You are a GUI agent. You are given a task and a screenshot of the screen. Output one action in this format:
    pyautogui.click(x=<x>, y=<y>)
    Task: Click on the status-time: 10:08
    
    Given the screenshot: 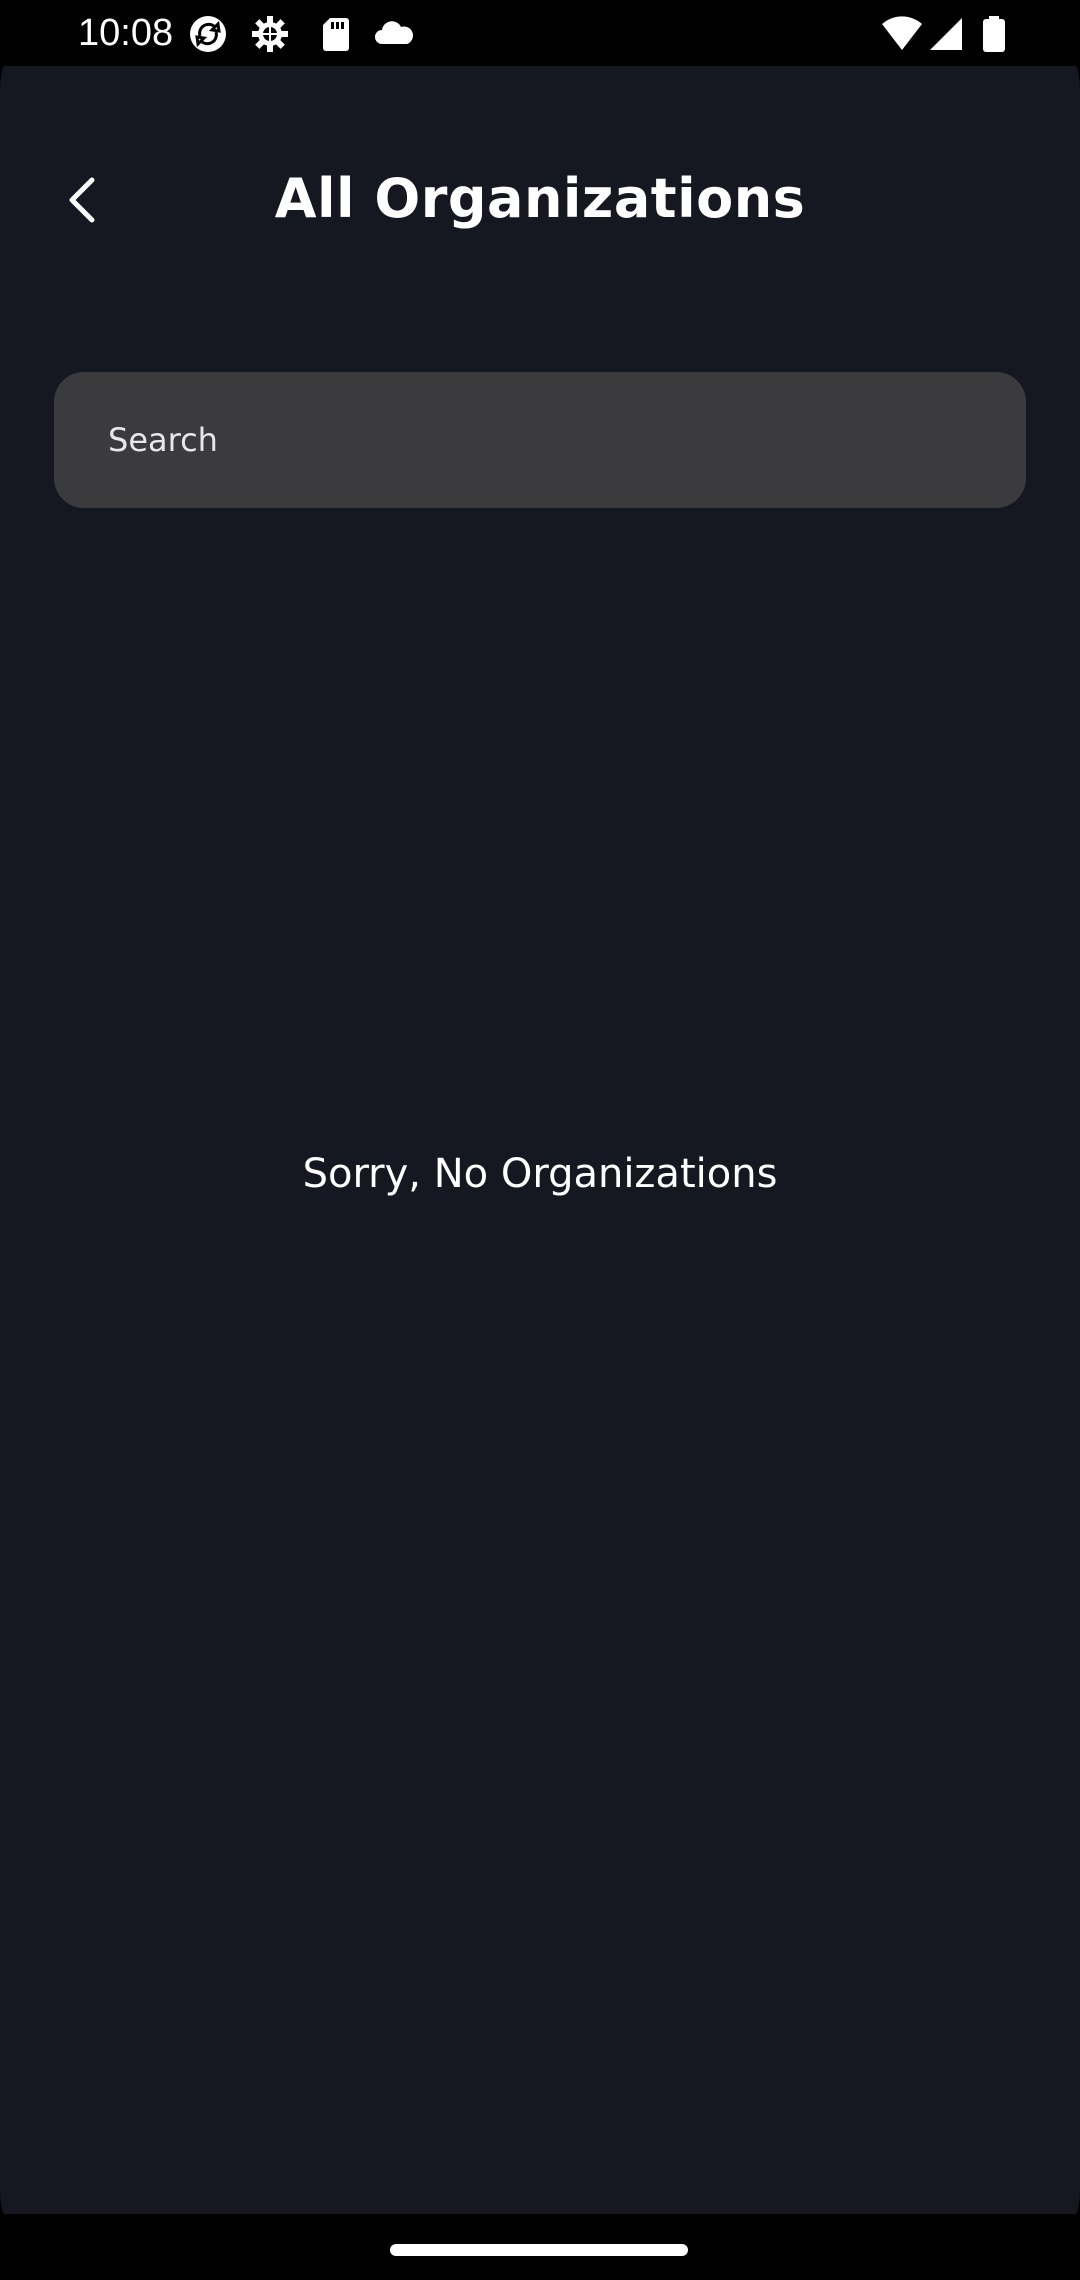 What is the action you would take?
    pyautogui.click(x=126, y=33)
    